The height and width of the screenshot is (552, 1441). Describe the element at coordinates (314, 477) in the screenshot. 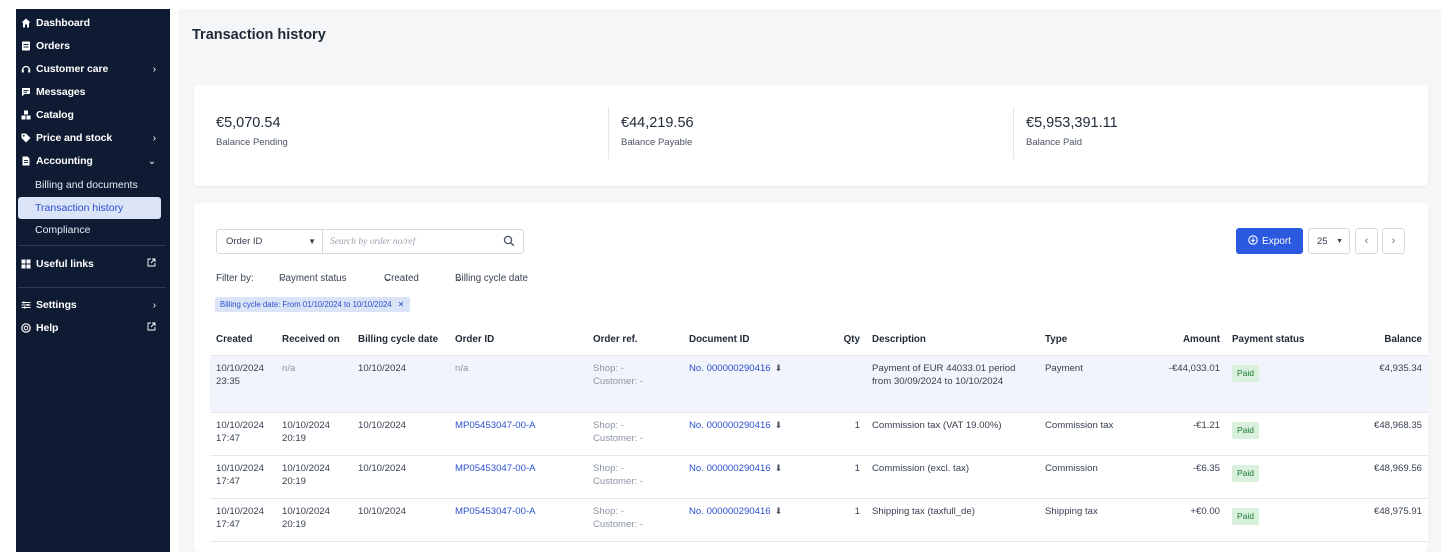

I see `cell-received: 10/10/2024 20:19` at that location.